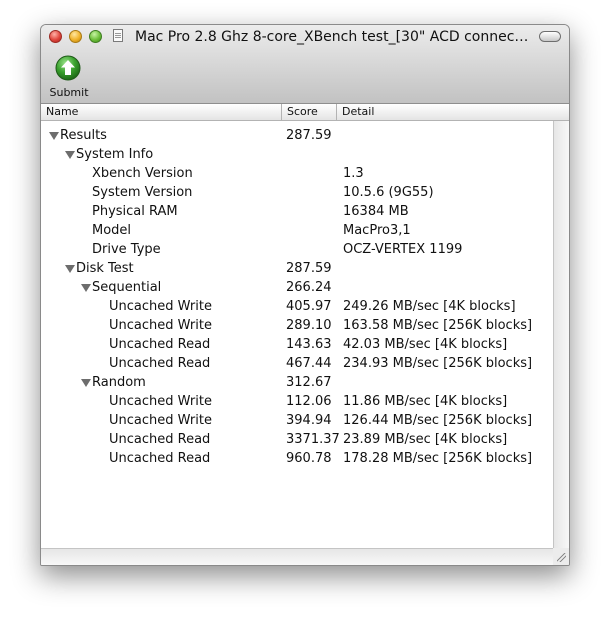  I want to click on row-detail: 16384 MB, so click(376, 211).